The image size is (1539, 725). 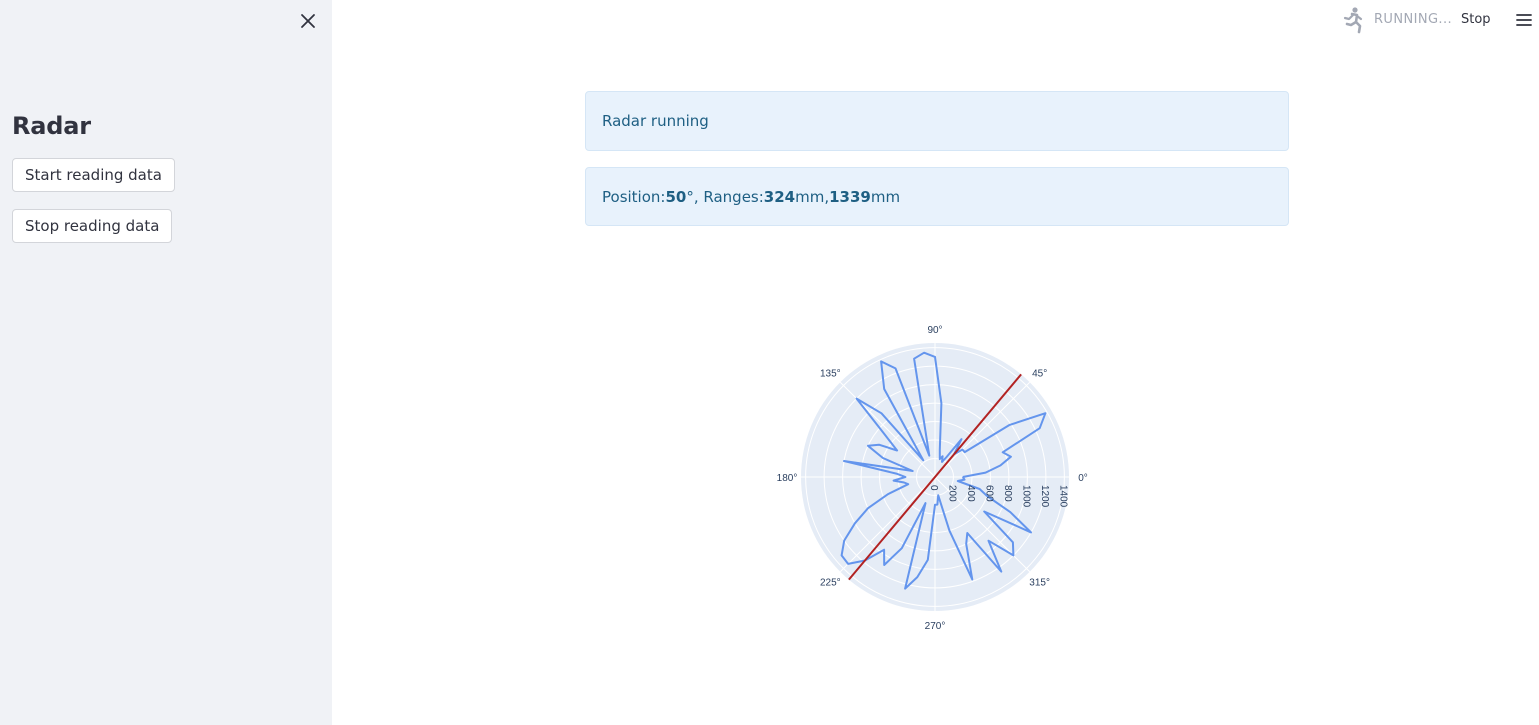 What do you see at coordinates (93, 175) in the screenshot?
I see `start-reading-button: Start reading data` at bounding box center [93, 175].